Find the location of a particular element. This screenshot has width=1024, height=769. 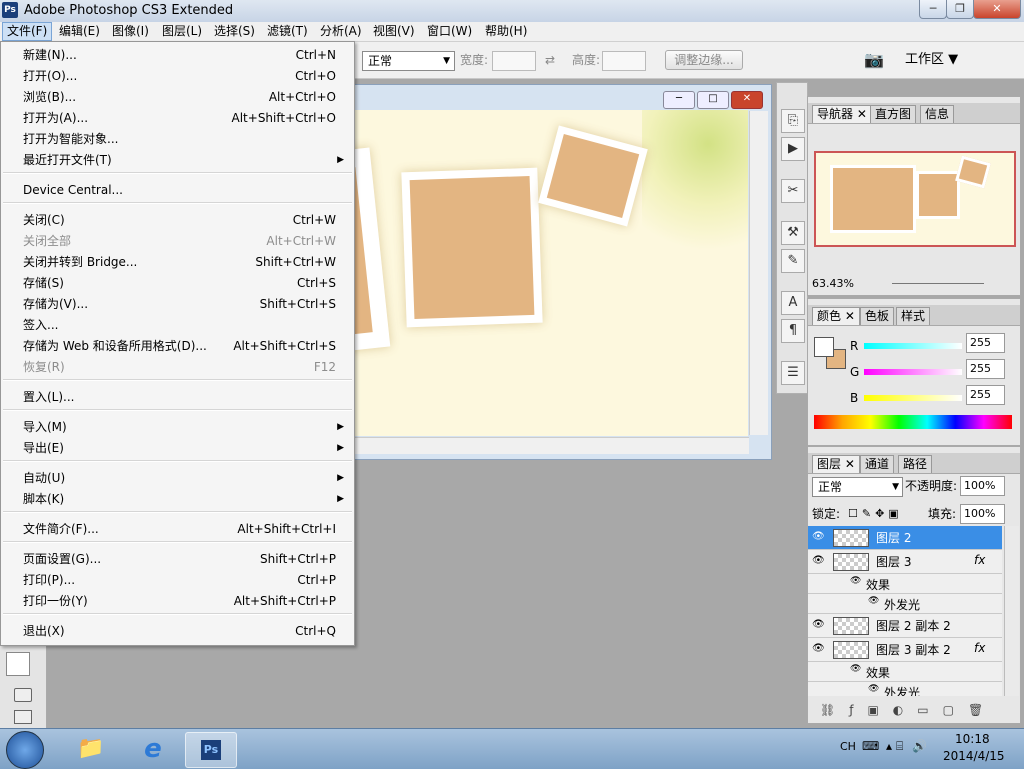

width-input is located at coordinates (514, 61).